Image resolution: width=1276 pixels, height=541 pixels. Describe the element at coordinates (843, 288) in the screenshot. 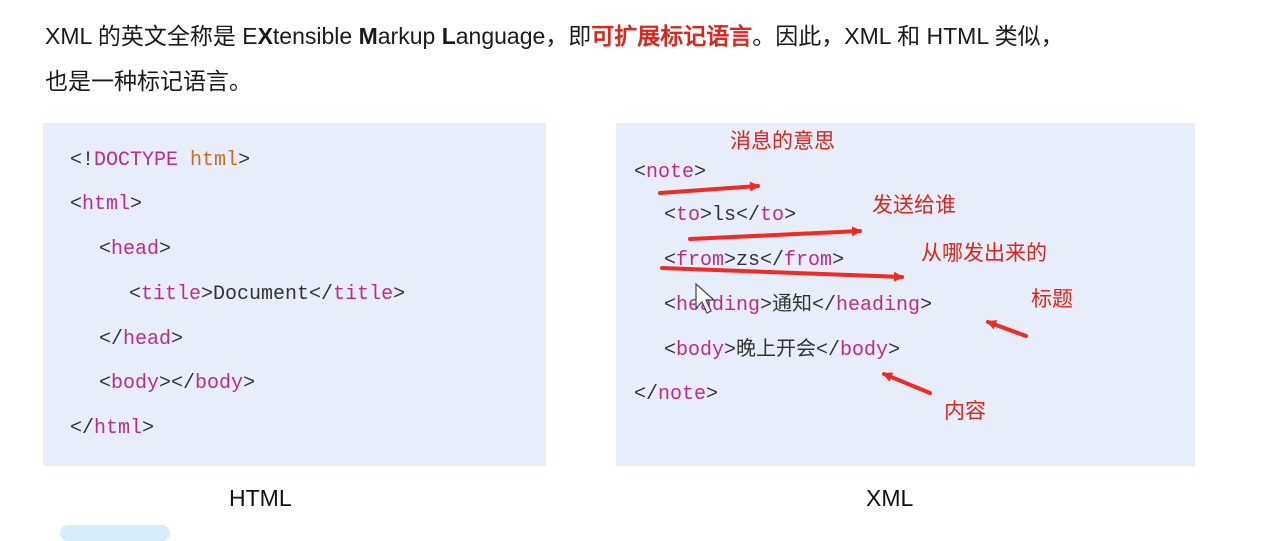

I see `annotation-arrows` at that location.